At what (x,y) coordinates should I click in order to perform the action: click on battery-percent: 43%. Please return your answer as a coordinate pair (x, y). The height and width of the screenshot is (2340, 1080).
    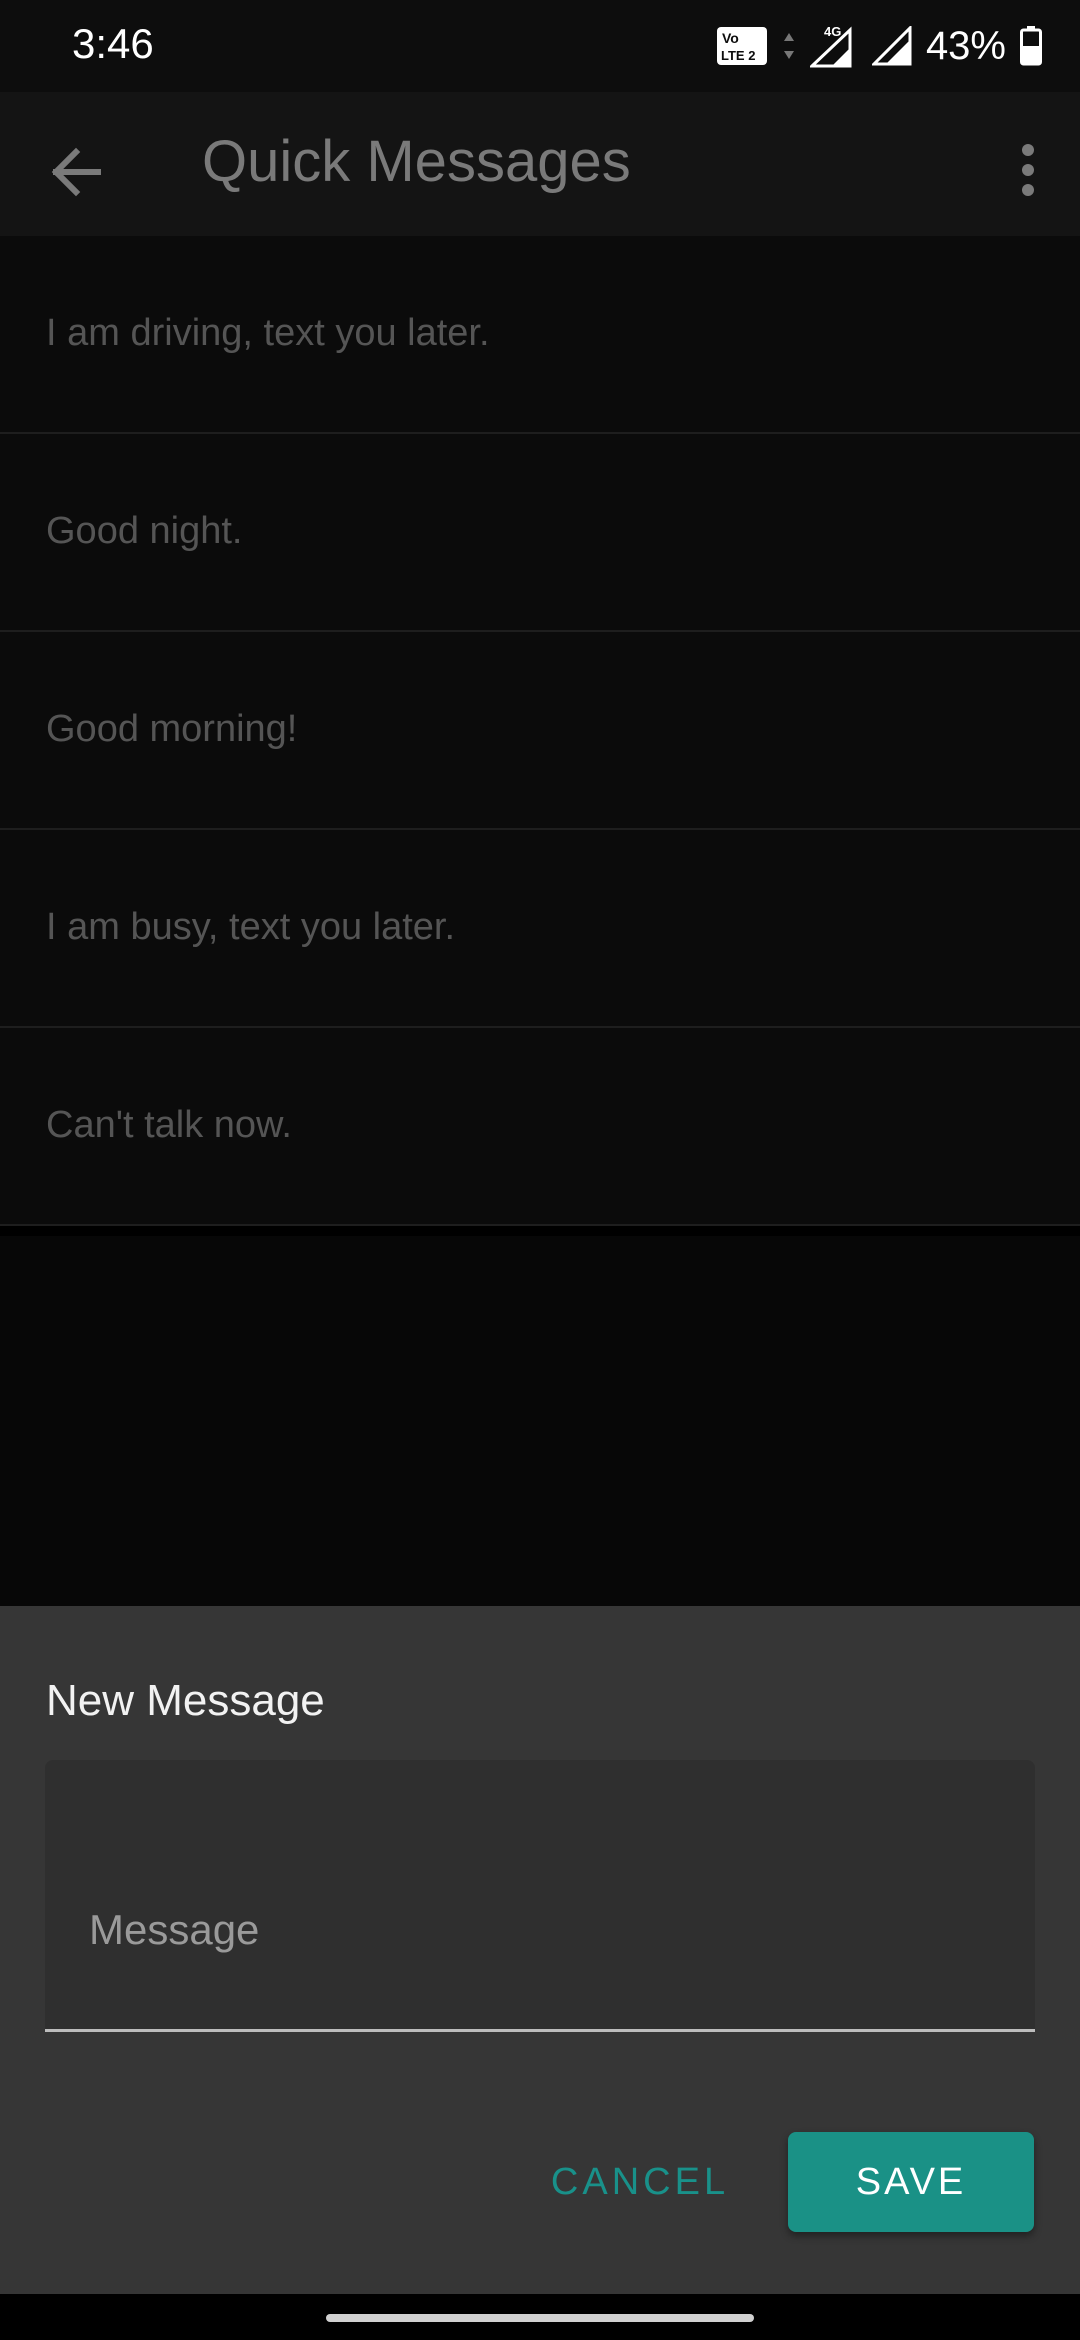
    Looking at the image, I should click on (965, 45).